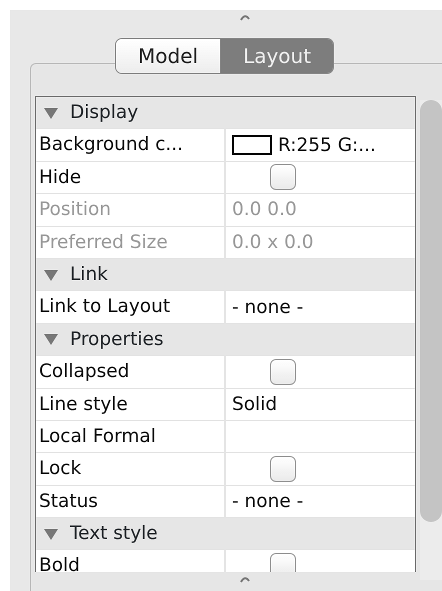 This screenshot has height=591, width=442. What do you see at coordinates (114, 534) in the screenshot?
I see `section-title: Text style` at bounding box center [114, 534].